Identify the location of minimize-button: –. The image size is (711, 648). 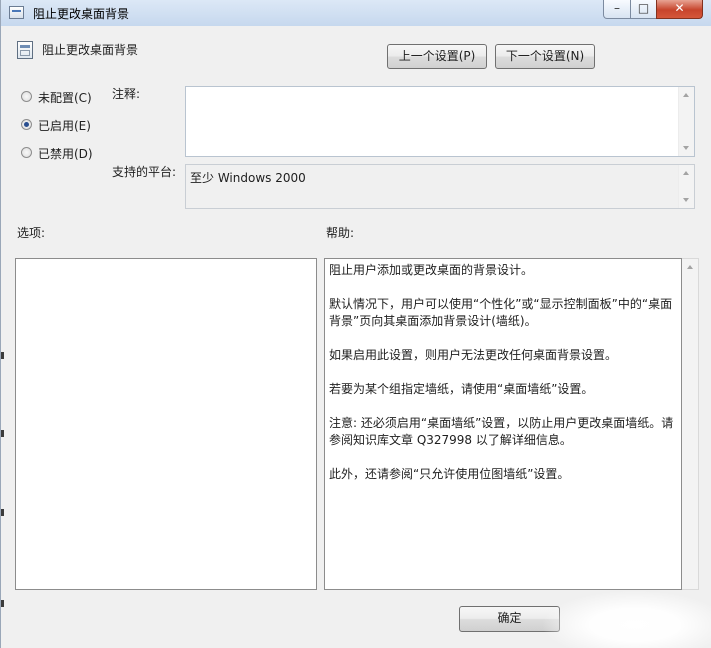
(617, 9).